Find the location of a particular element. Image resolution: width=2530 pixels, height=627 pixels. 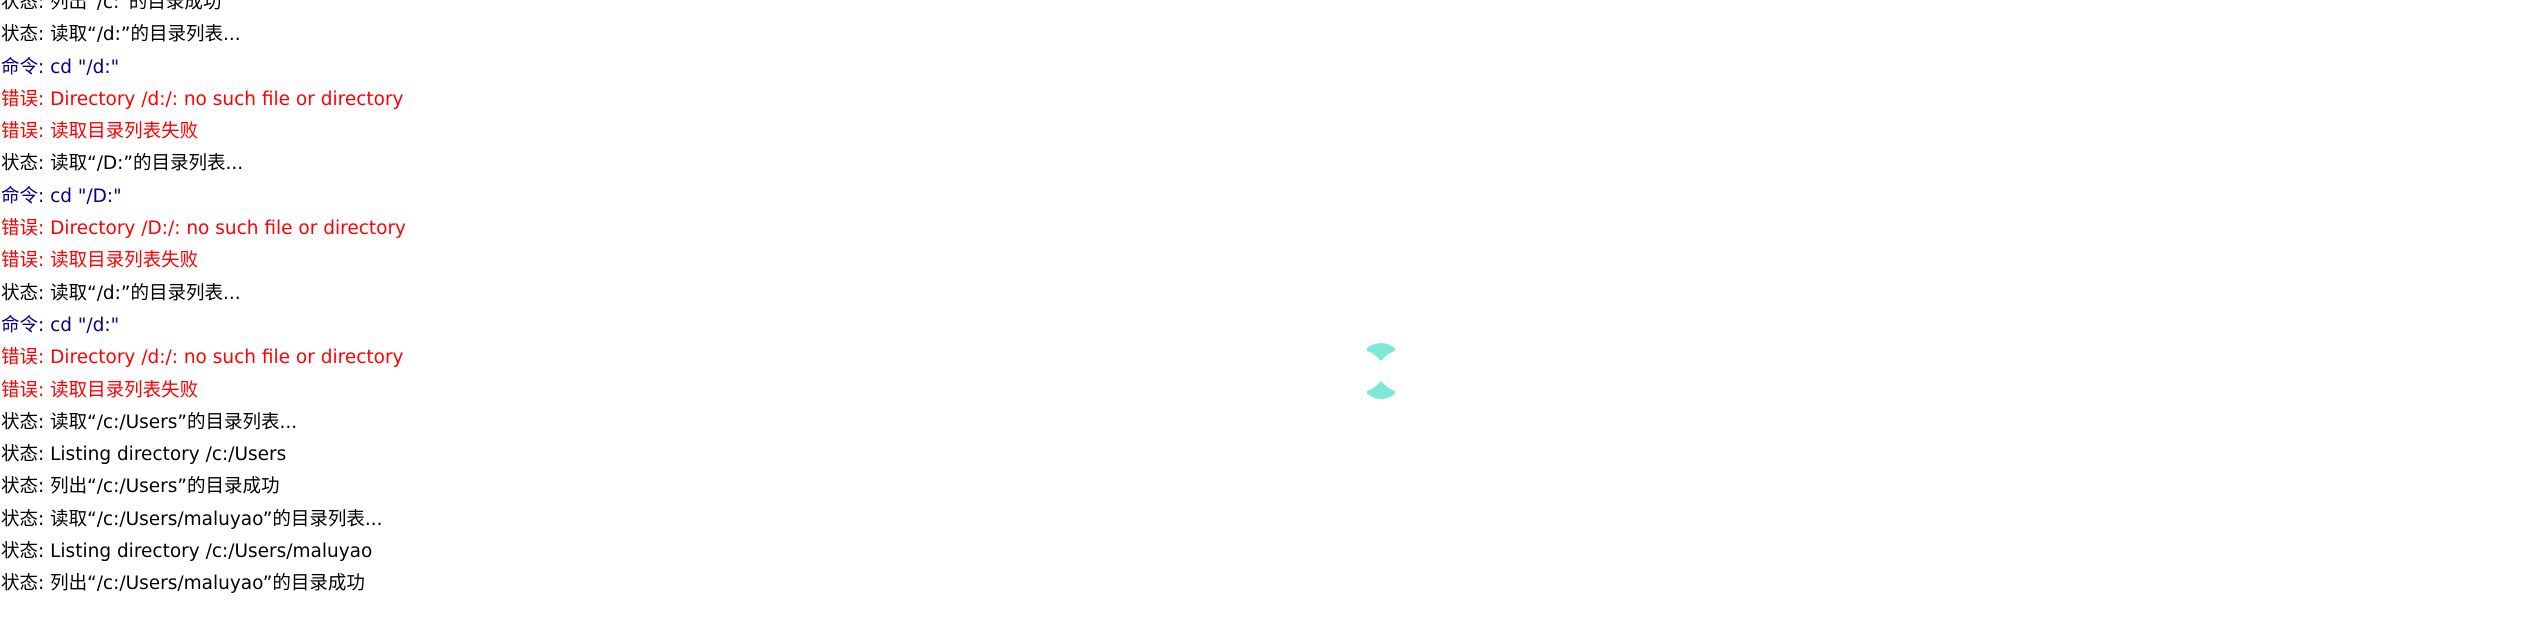

chevron-down-shape is located at coordinates (1381, 352).